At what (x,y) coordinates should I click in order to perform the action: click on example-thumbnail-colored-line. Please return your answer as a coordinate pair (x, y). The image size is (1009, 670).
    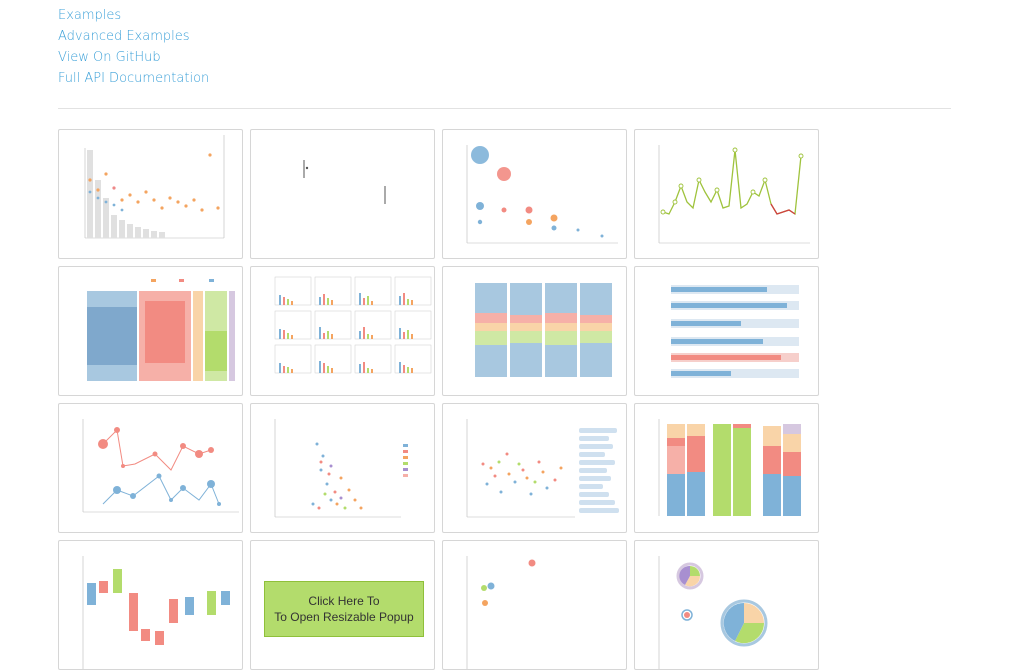
    Looking at the image, I should click on (726, 194).